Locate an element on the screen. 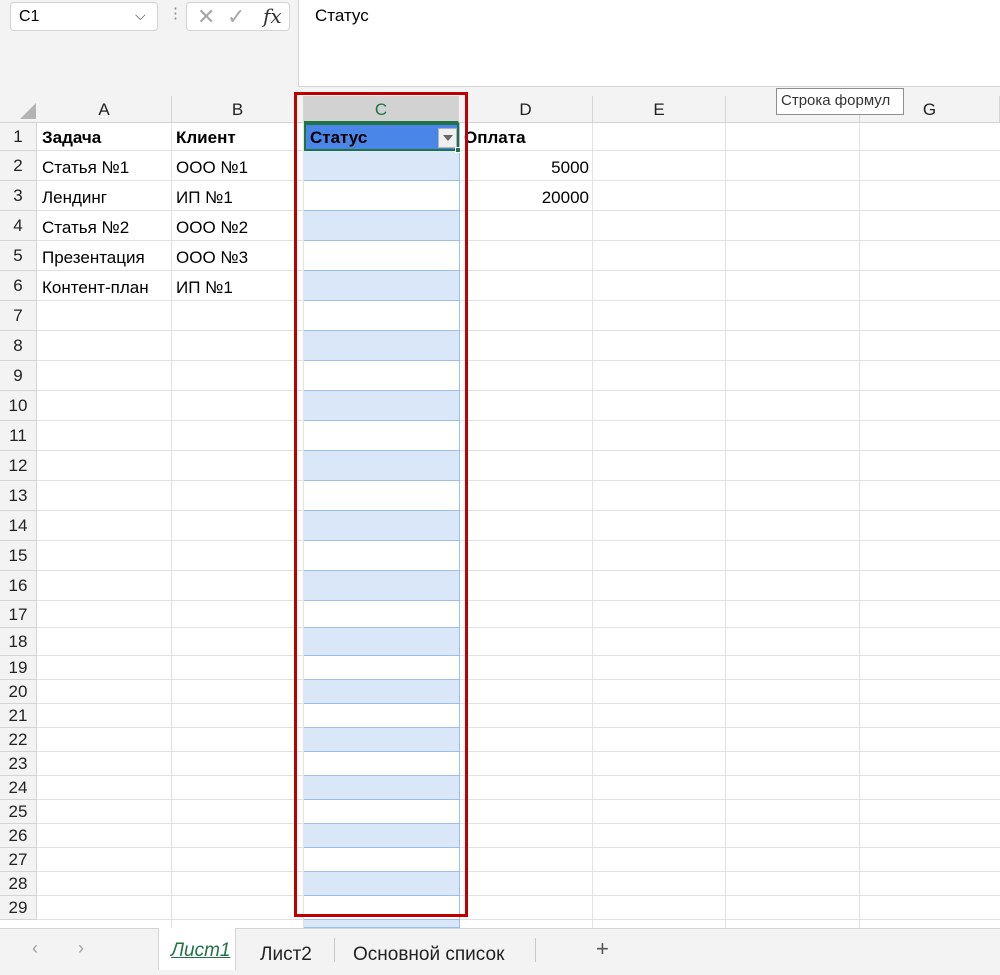 The width and height of the screenshot is (1000, 975). chevron-down-icon: ⌵ is located at coordinates (140, 15).